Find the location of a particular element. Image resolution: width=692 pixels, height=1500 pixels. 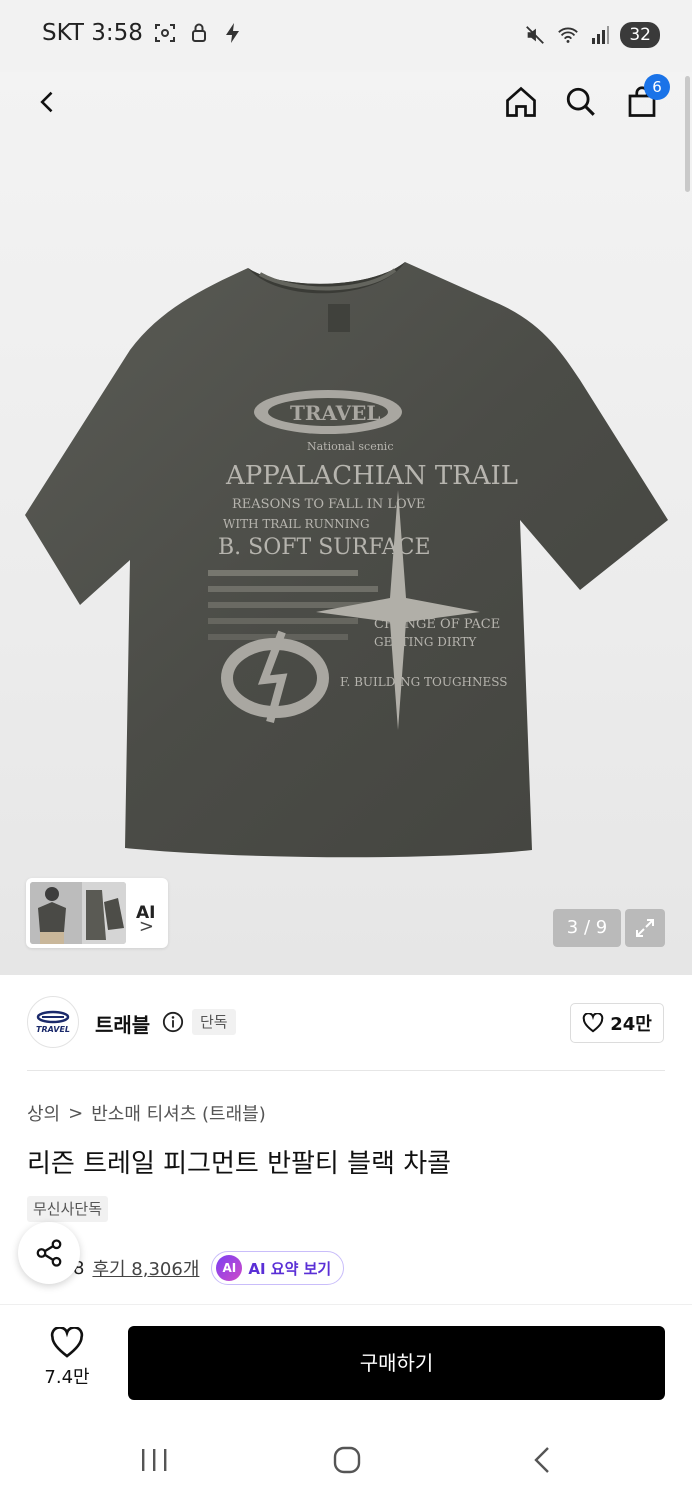

recent-apps-button is located at coordinates (154, 1460).